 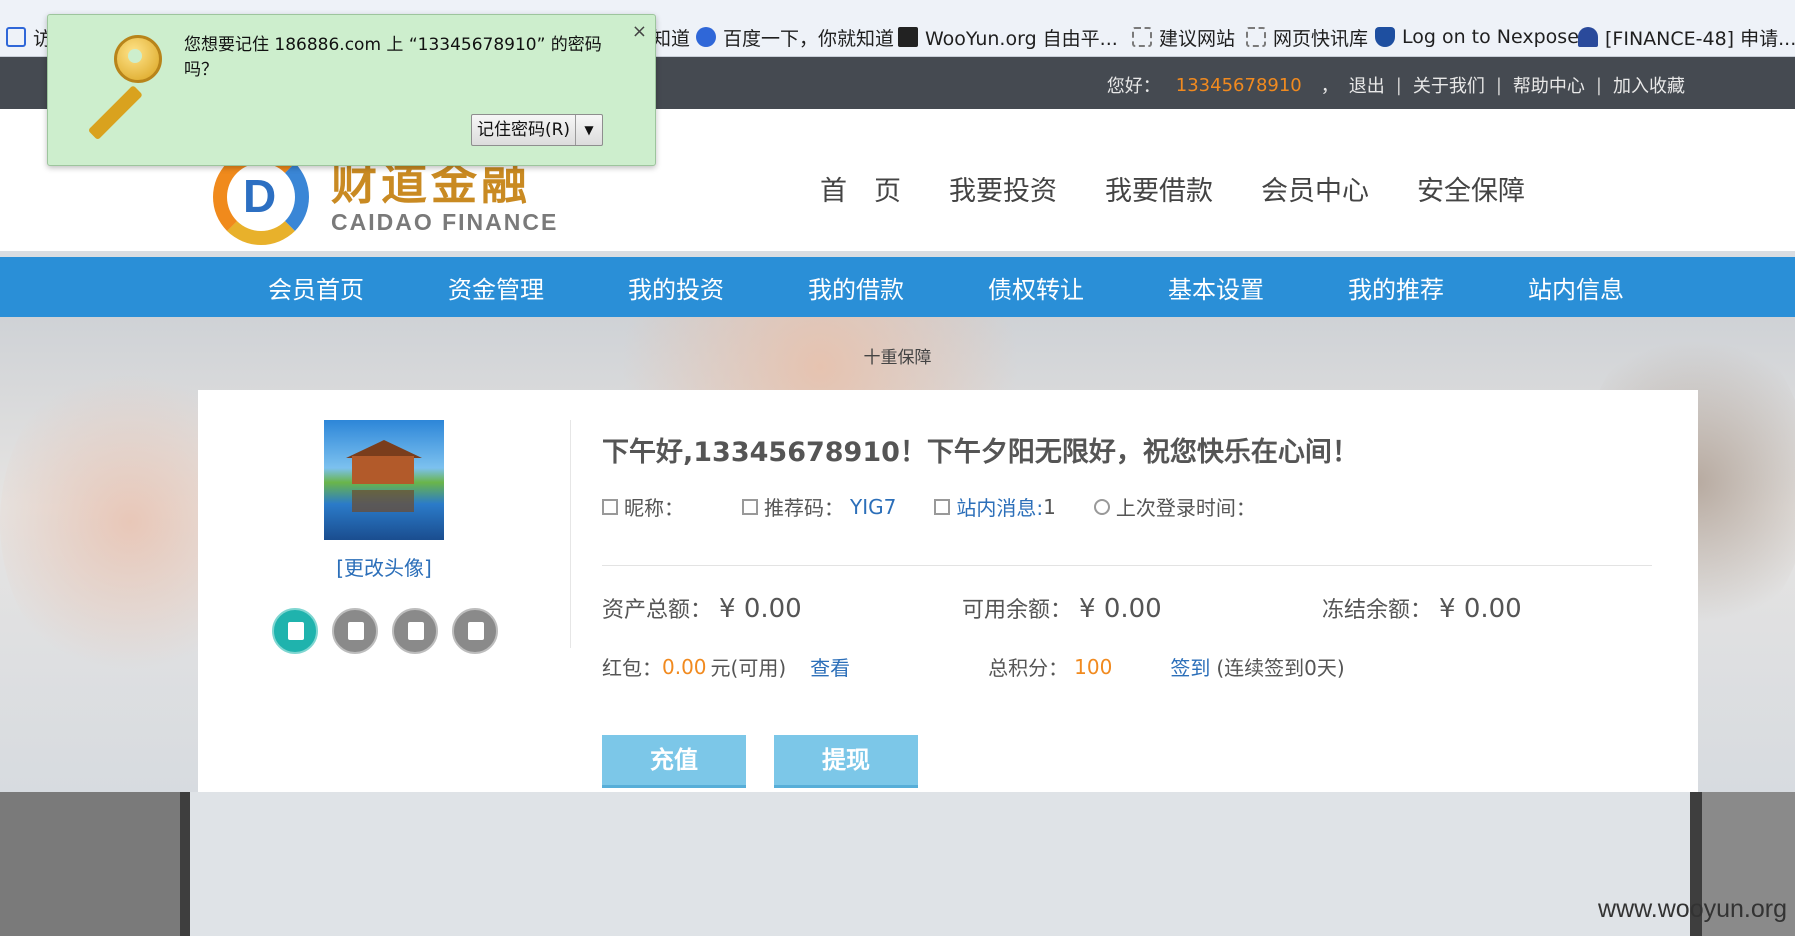 I want to click on bookmark-item-6: Log on to Nexpose, so click(x=1477, y=37).